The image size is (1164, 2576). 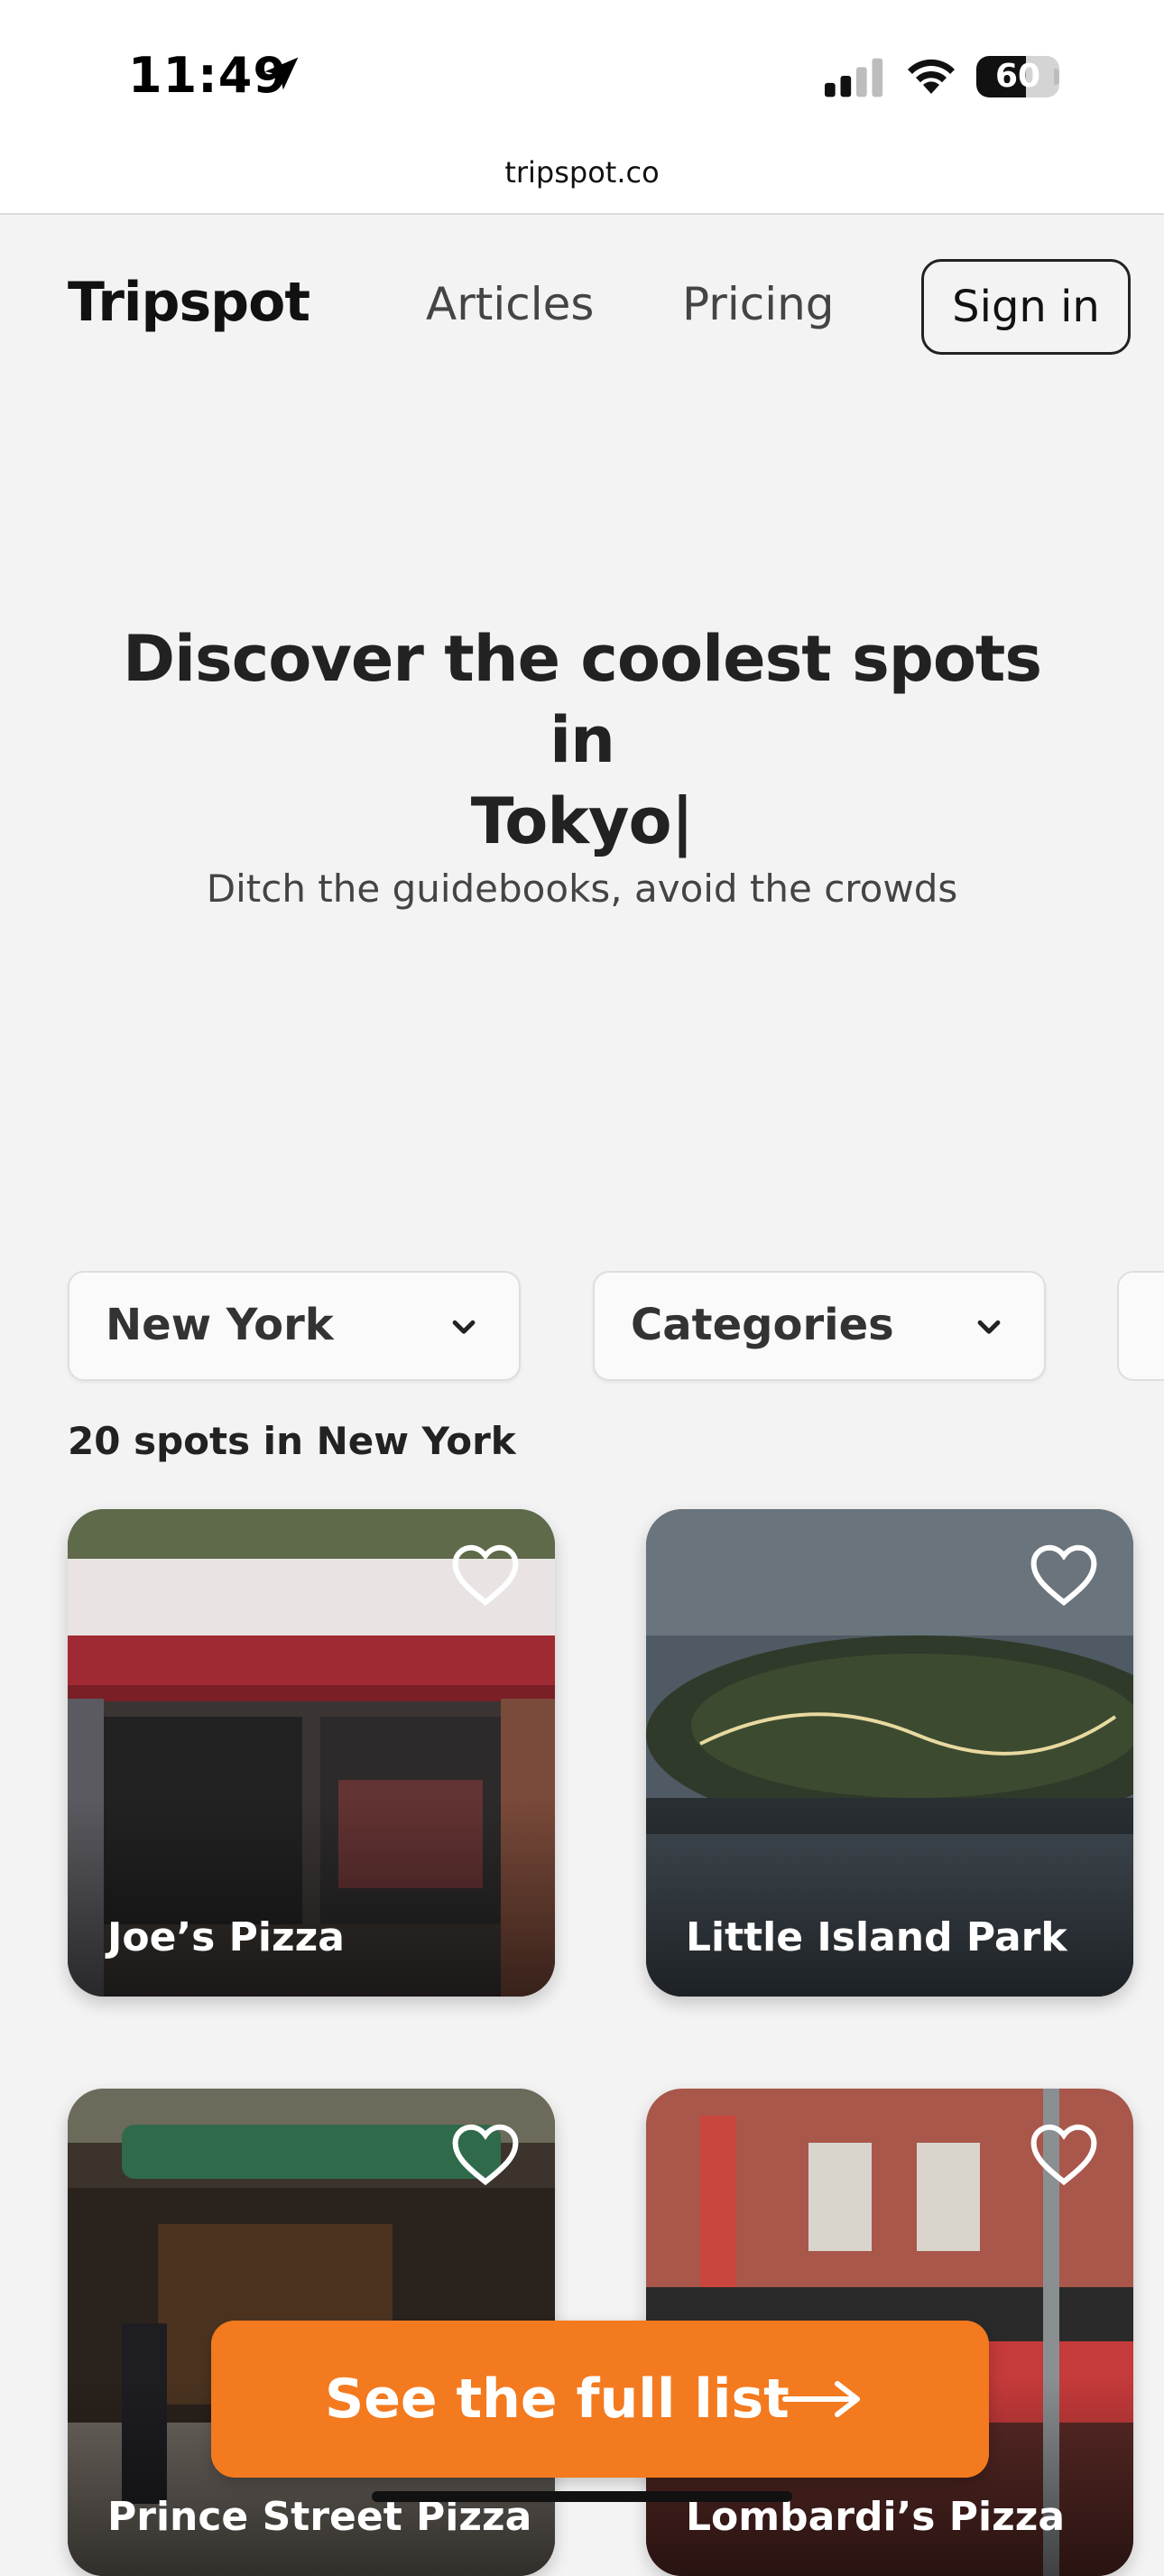 What do you see at coordinates (189, 302) in the screenshot?
I see `brand-logo: Tripspot` at bounding box center [189, 302].